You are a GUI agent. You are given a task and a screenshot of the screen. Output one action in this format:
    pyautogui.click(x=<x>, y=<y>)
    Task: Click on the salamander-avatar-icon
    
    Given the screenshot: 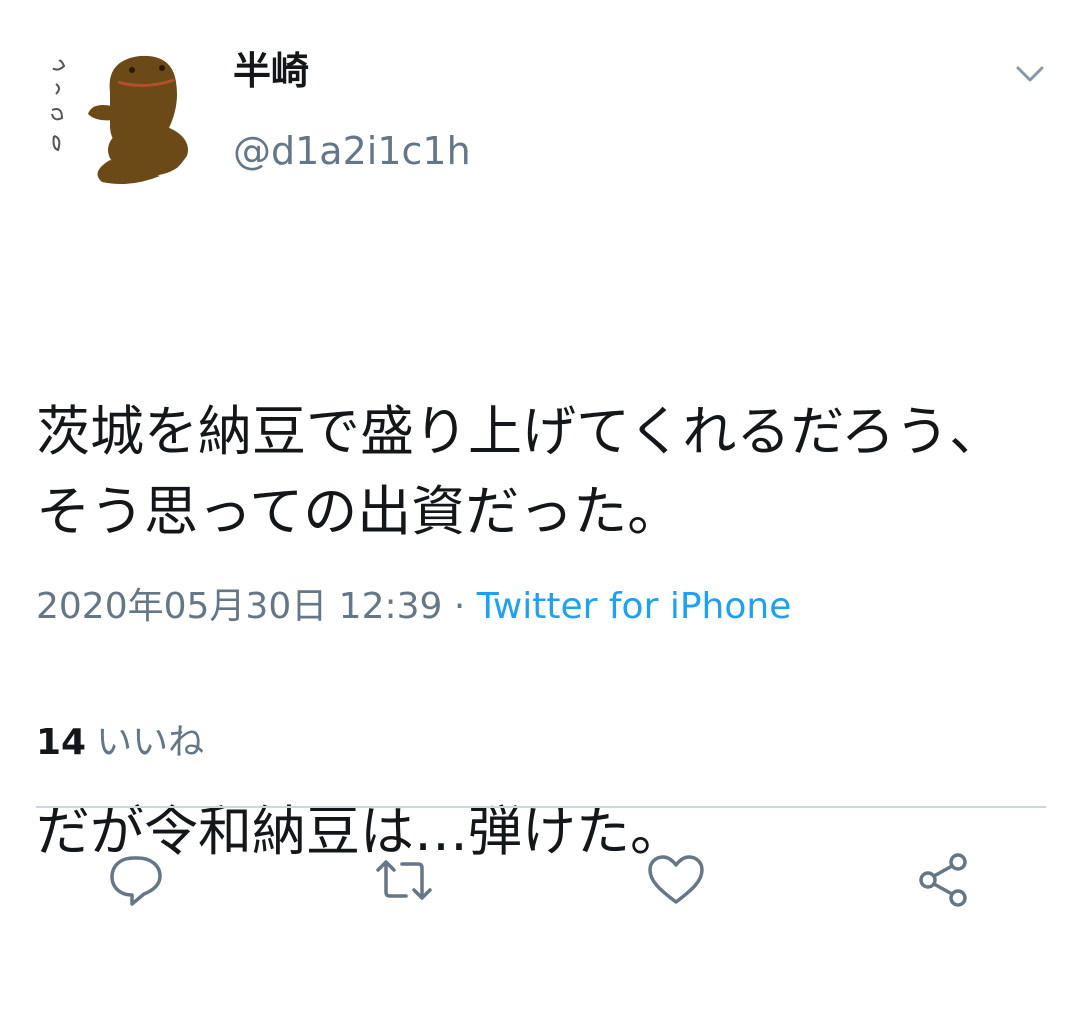 What is the action you would take?
    pyautogui.click(x=119, y=119)
    